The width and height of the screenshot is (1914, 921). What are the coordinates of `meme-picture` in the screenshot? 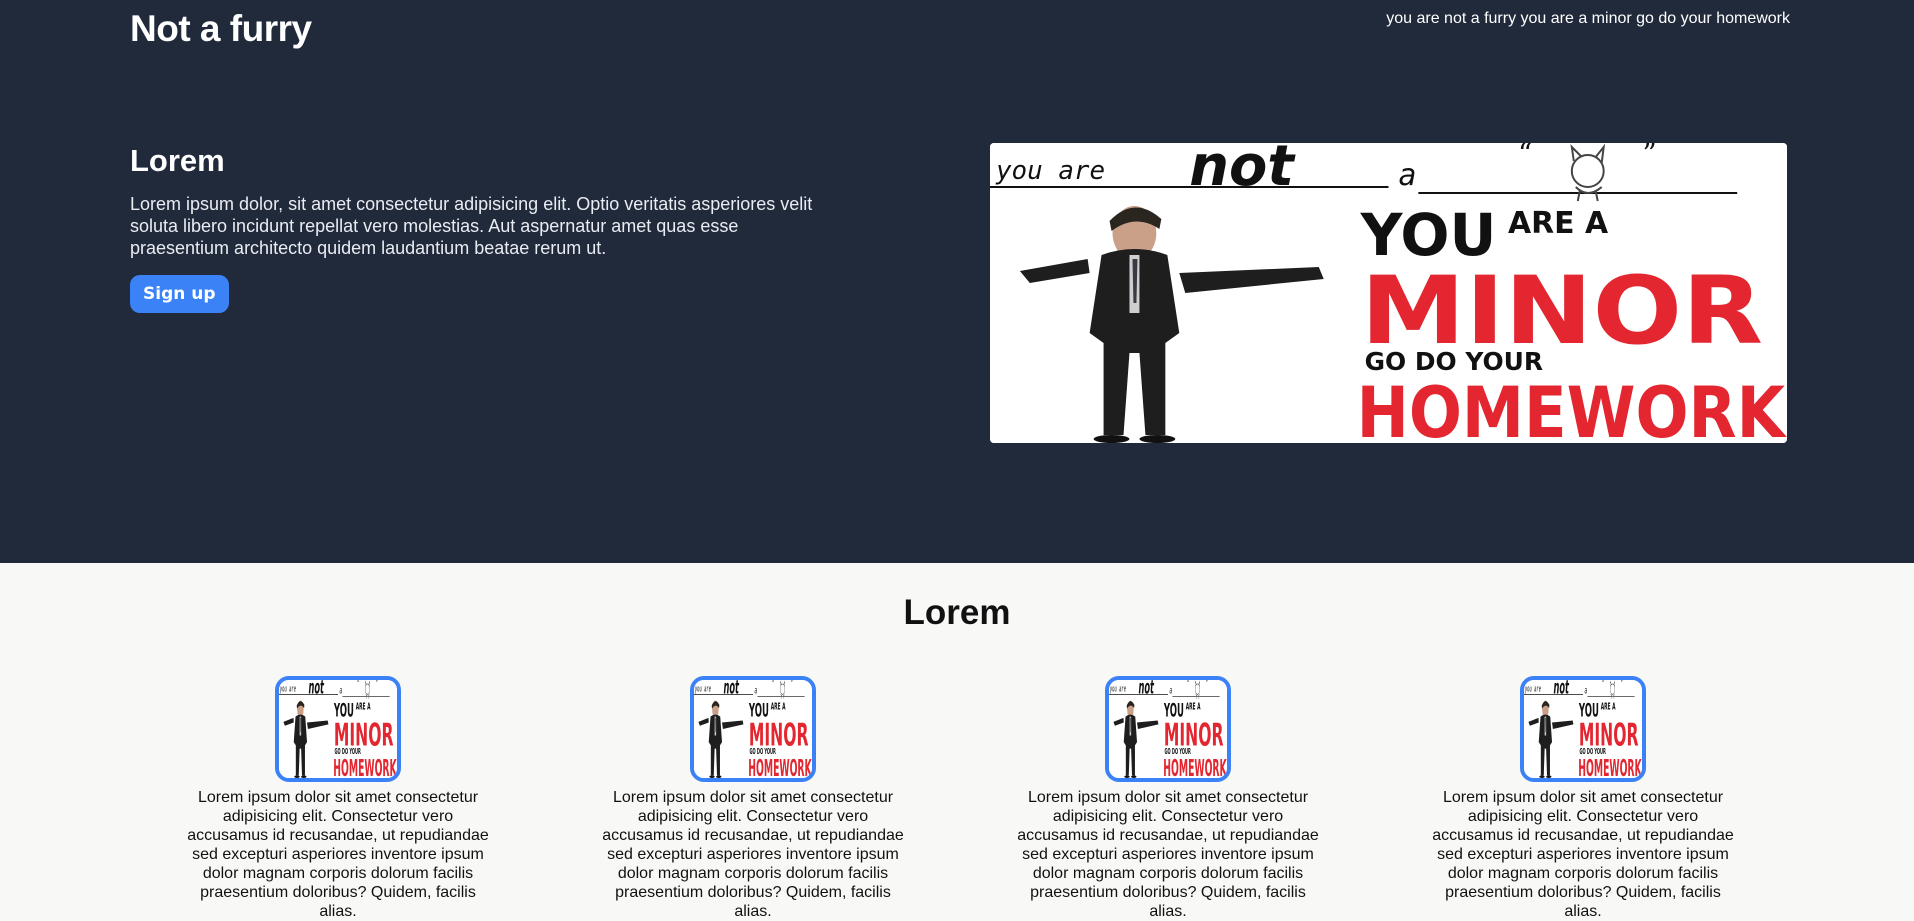 It's located at (1388, 293).